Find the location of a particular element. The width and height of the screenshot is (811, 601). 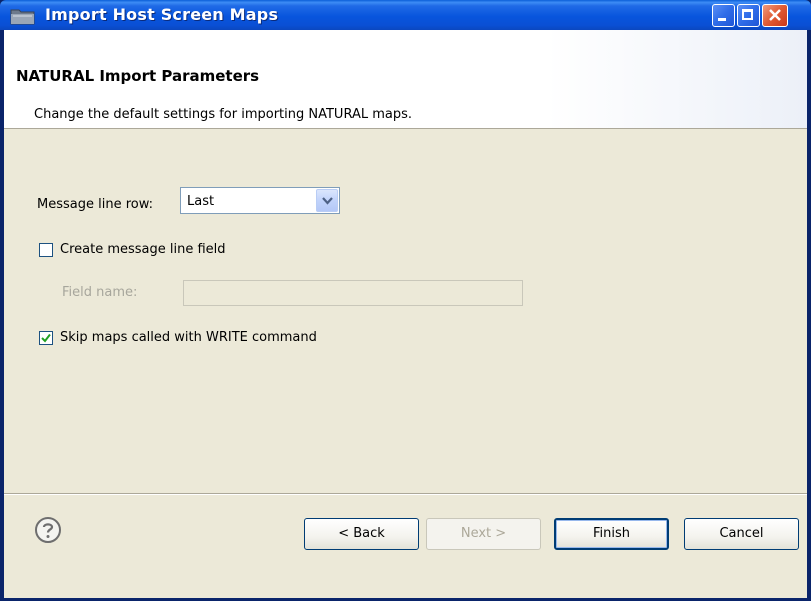

message-line-row-select: Last is located at coordinates (260, 200).